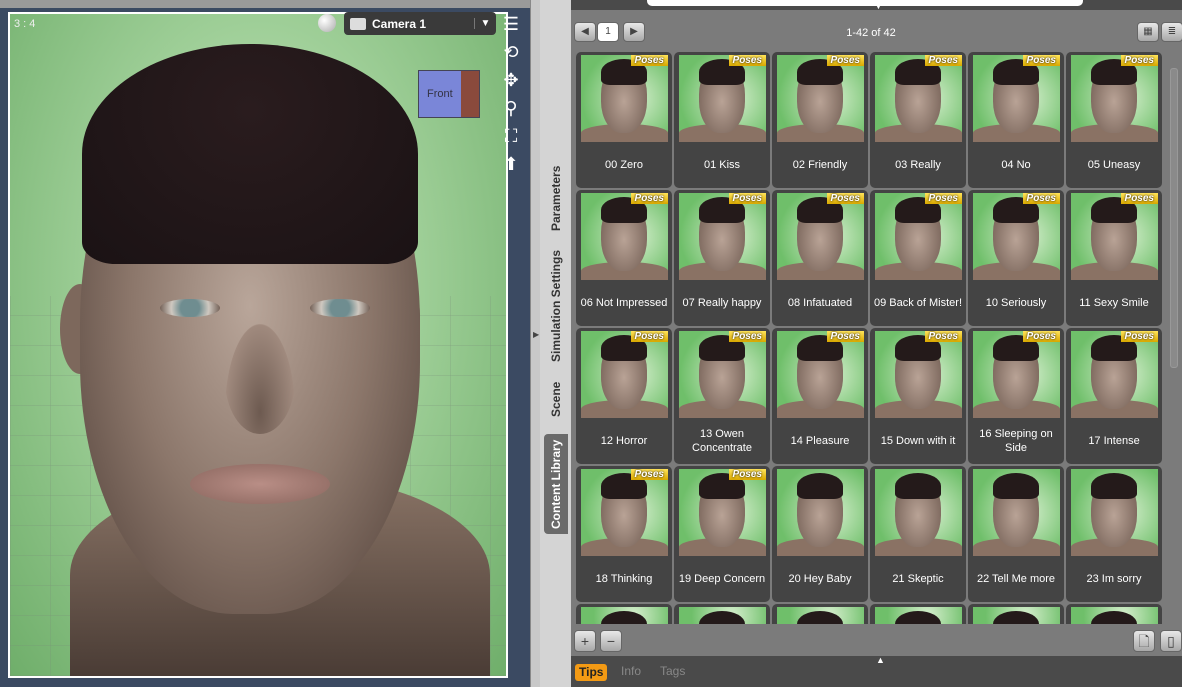 The width and height of the screenshot is (1182, 687). I want to click on item-count: 1-42 of 42, so click(871, 33).